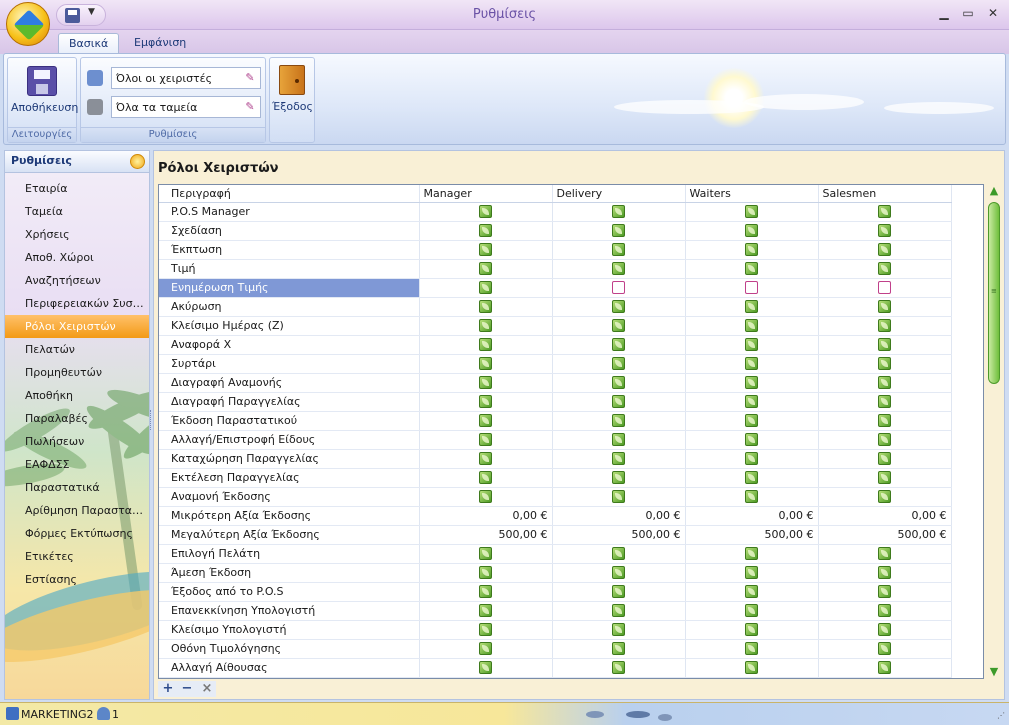 Image resolution: width=1009 pixels, height=725 pixels. I want to click on add-row-button: +, so click(168, 688).